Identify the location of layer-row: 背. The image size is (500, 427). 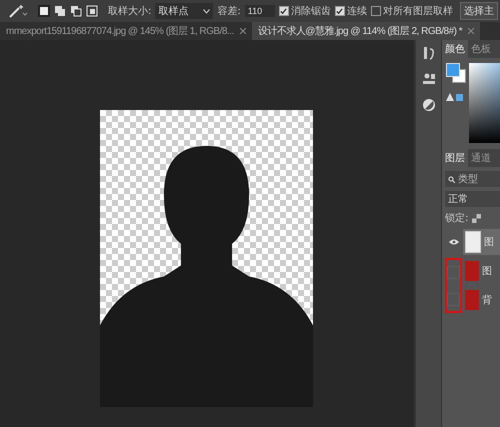
(481, 300).